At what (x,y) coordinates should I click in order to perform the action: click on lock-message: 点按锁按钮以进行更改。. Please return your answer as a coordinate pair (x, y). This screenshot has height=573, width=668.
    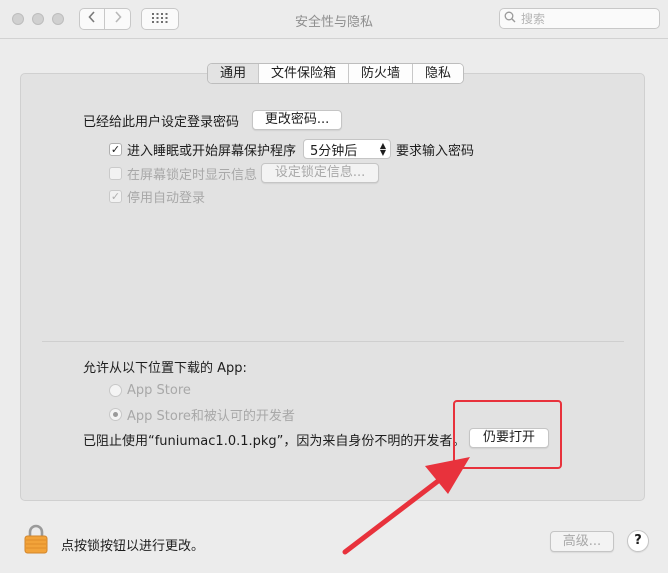
    Looking at the image, I should click on (133, 546).